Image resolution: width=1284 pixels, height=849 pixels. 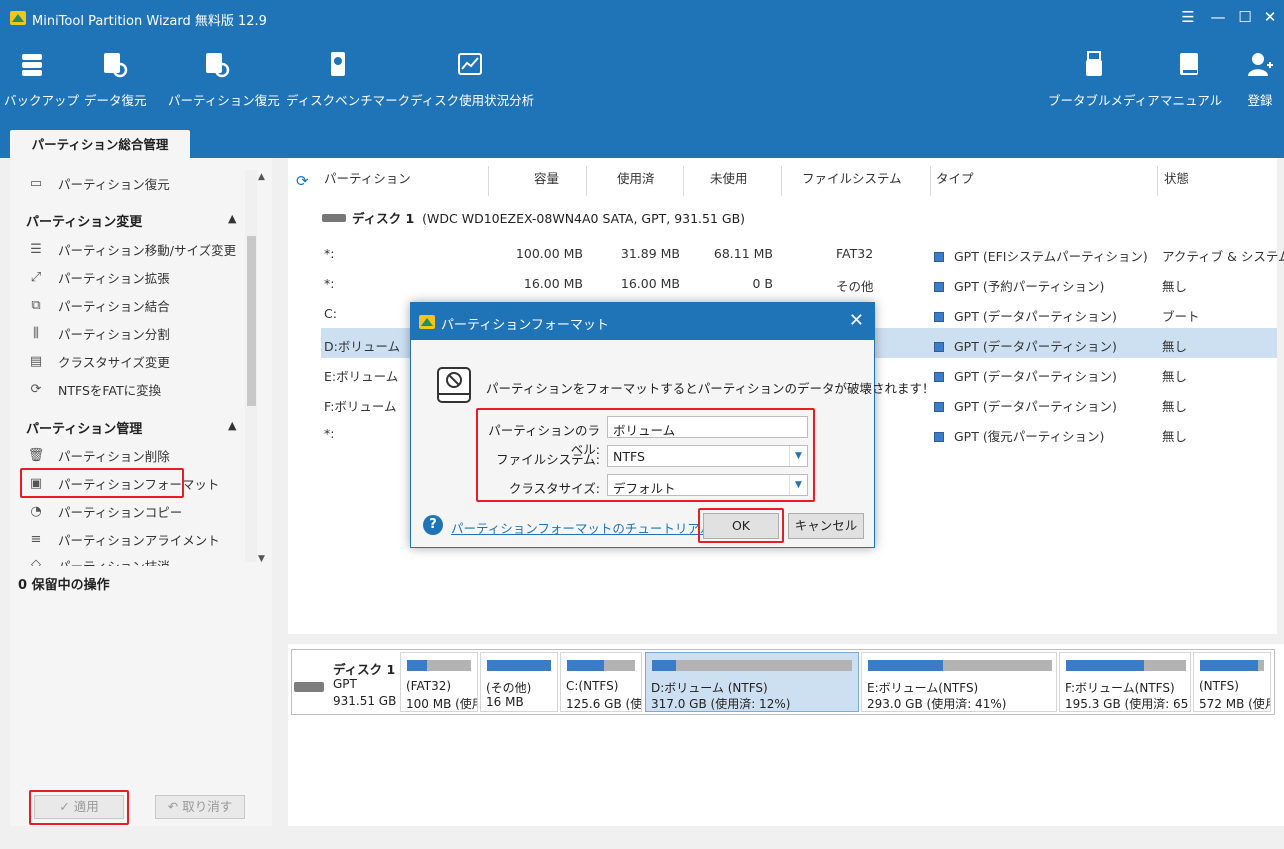 I want to click on partition-size: 572 MB (使月, so click(x=1235, y=704).